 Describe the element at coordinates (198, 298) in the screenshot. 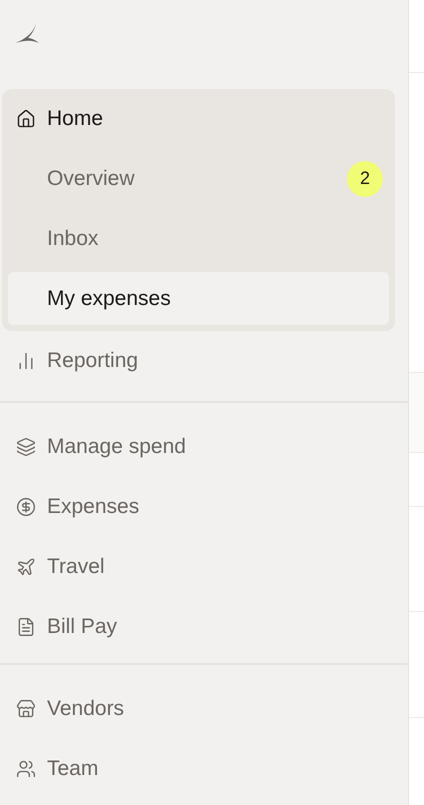

I see `nav-subitem: My expenses` at that location.